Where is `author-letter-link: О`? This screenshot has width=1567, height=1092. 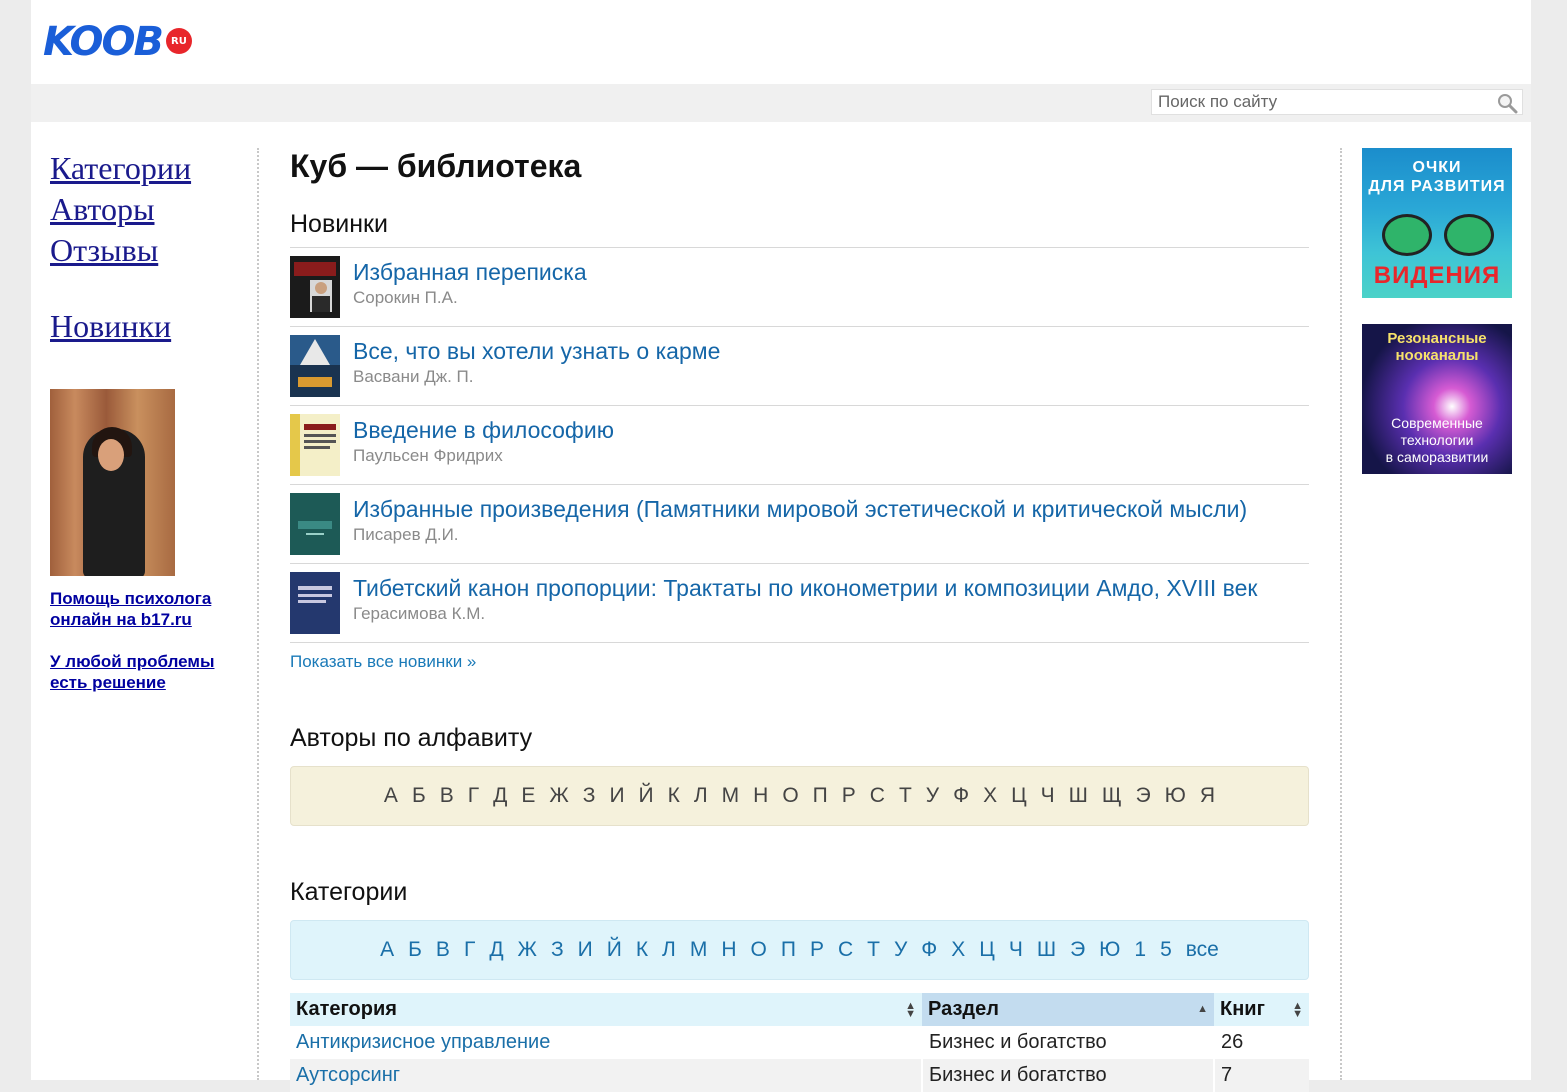
author-letter-link: О is located at coordinates (790, 796).